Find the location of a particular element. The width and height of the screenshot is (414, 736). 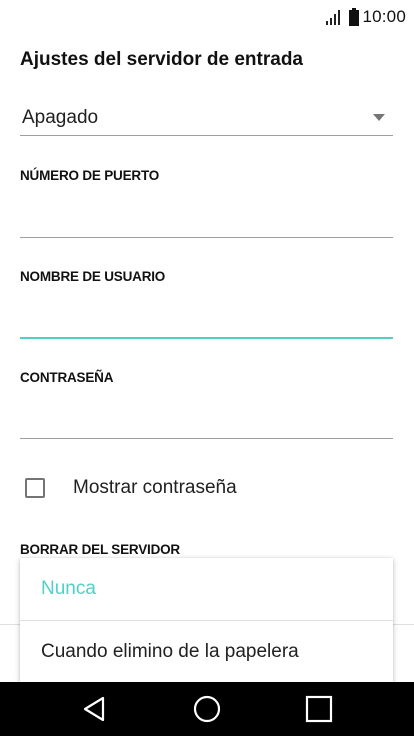

status-time: 10:00 is located at coordinates (384, 16).